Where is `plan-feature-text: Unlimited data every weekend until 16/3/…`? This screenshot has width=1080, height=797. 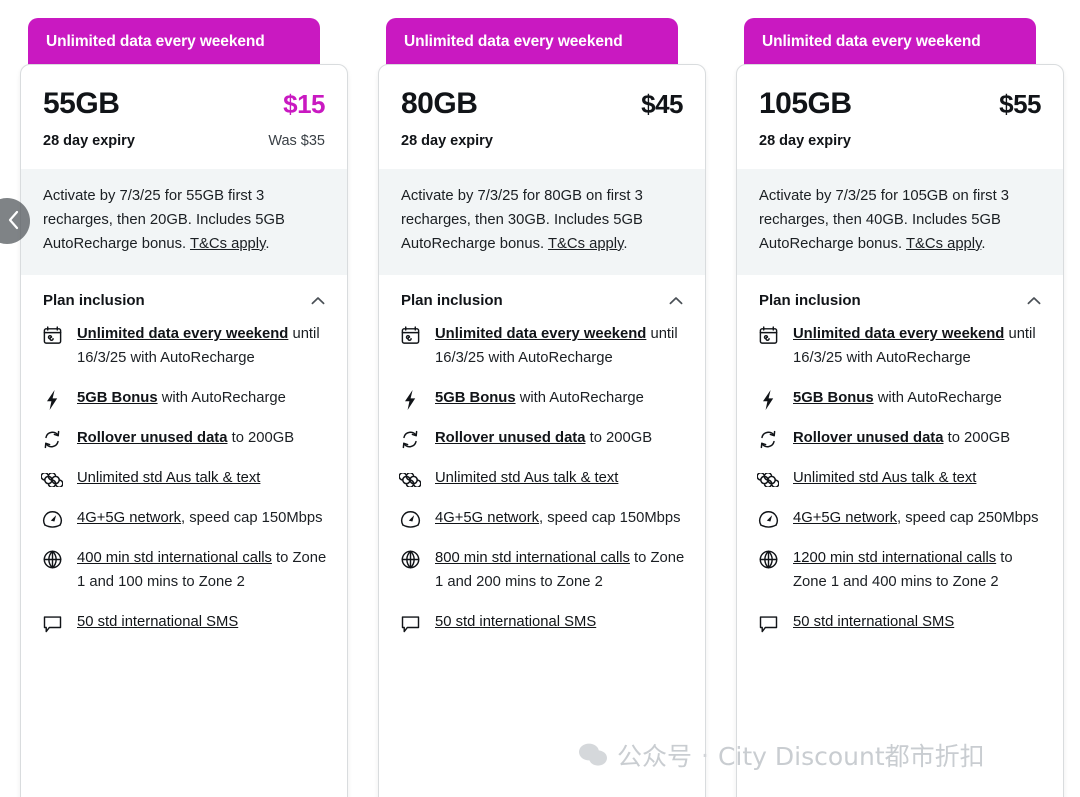
plan-feature-text: Unlimited data every weekend until 16/3/… is located at coordinates (202, 347).